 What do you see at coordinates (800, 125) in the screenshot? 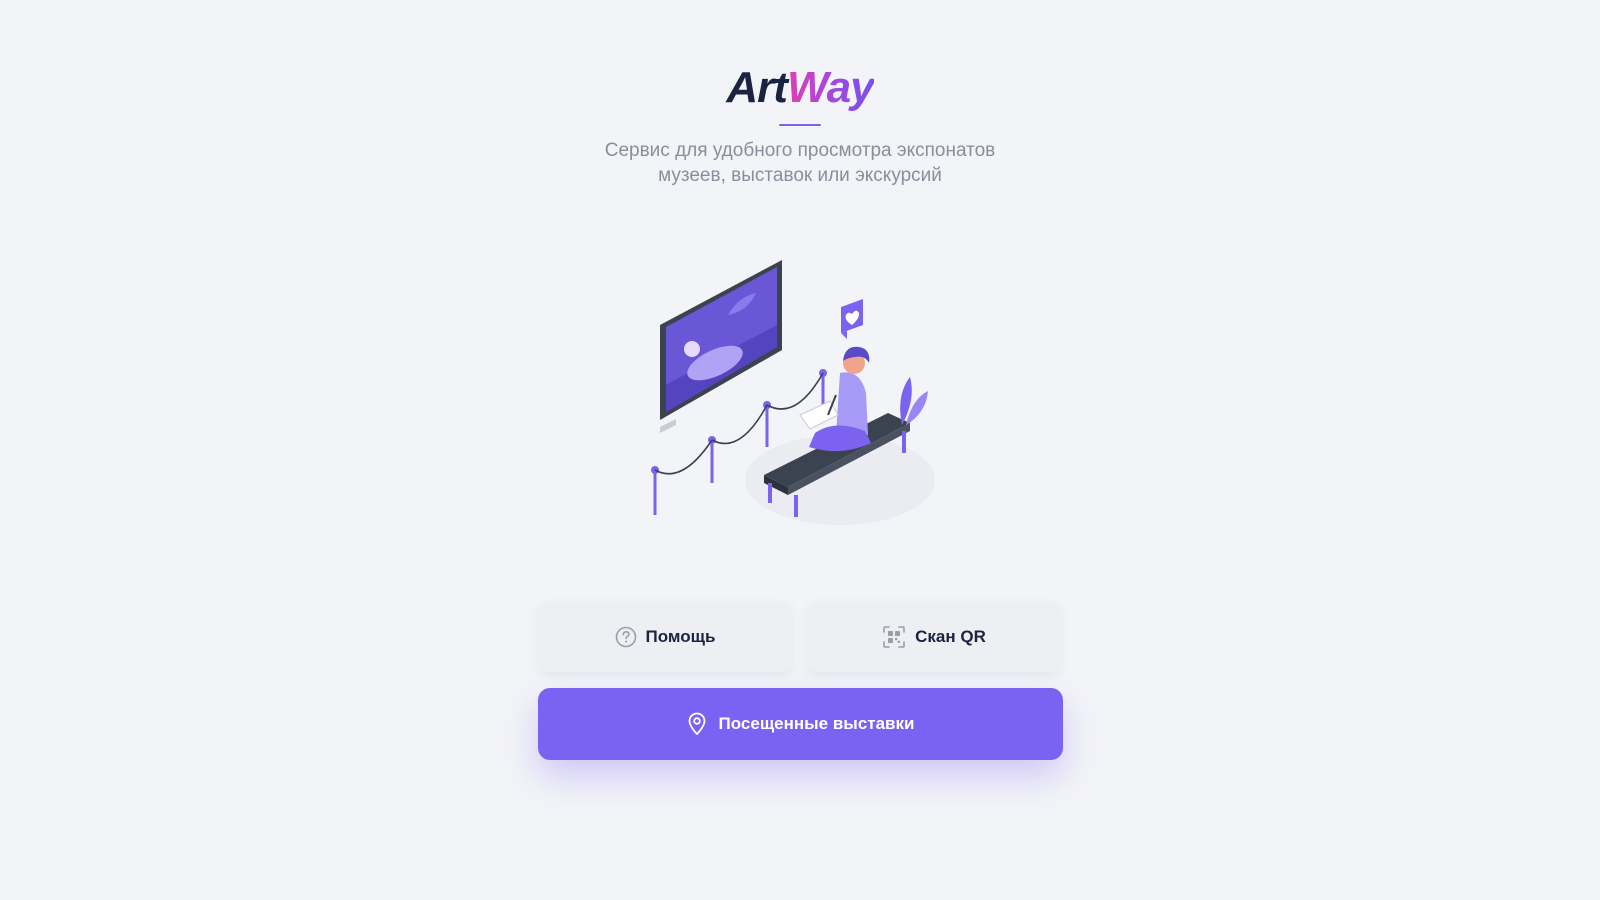
I see `logo-divider` at bounding box center [800, 125].